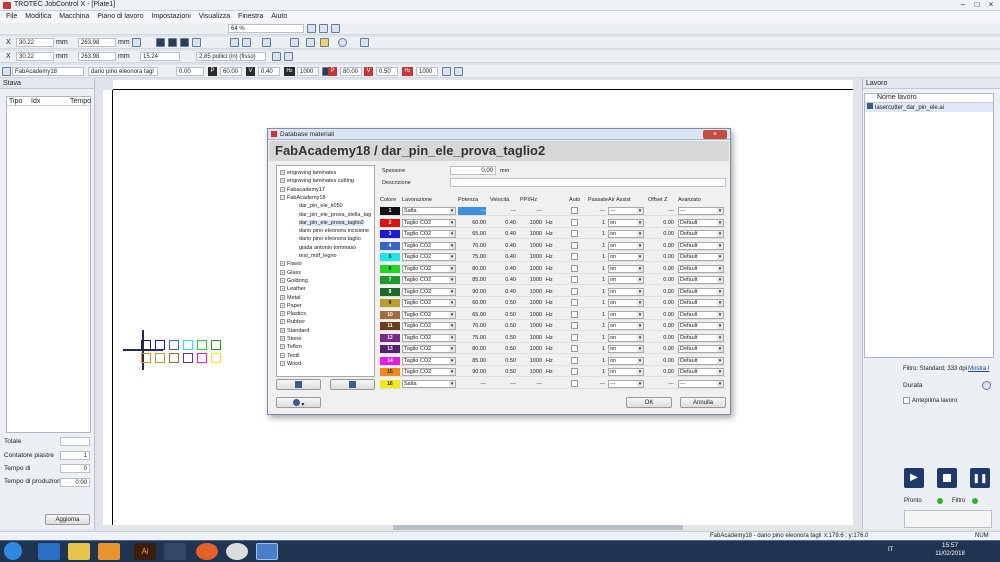  I want to click on potenza-value: 90.00, so click(472, 372).